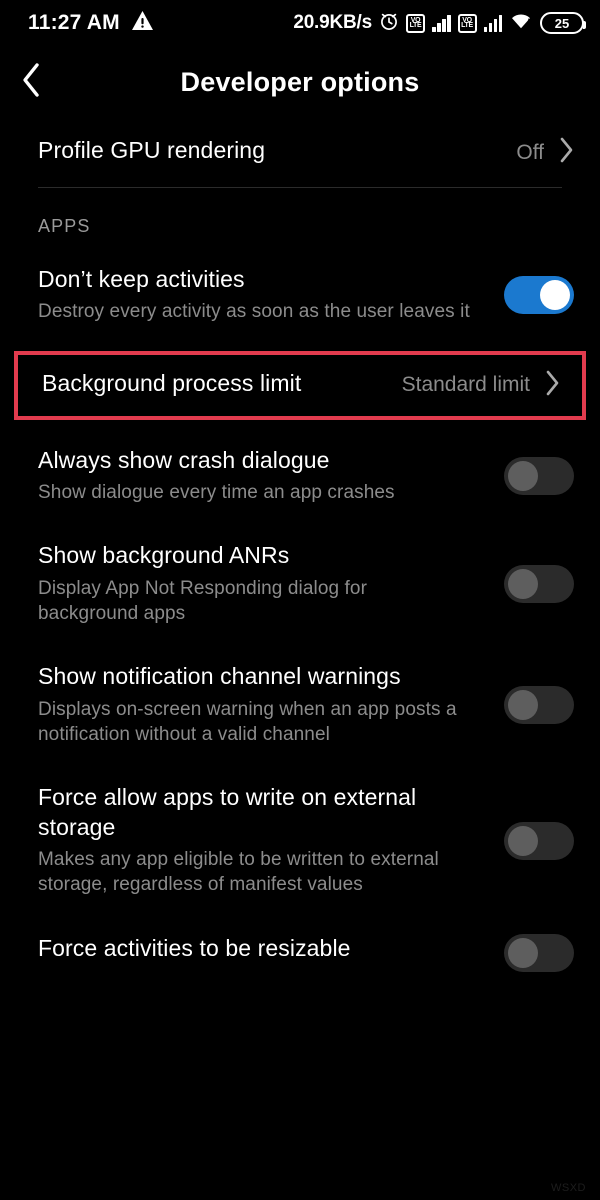  Describe the element at coordinates (539, 840) in the screenshot. I see `toggle-force-allow-write-external-storage` at that location.